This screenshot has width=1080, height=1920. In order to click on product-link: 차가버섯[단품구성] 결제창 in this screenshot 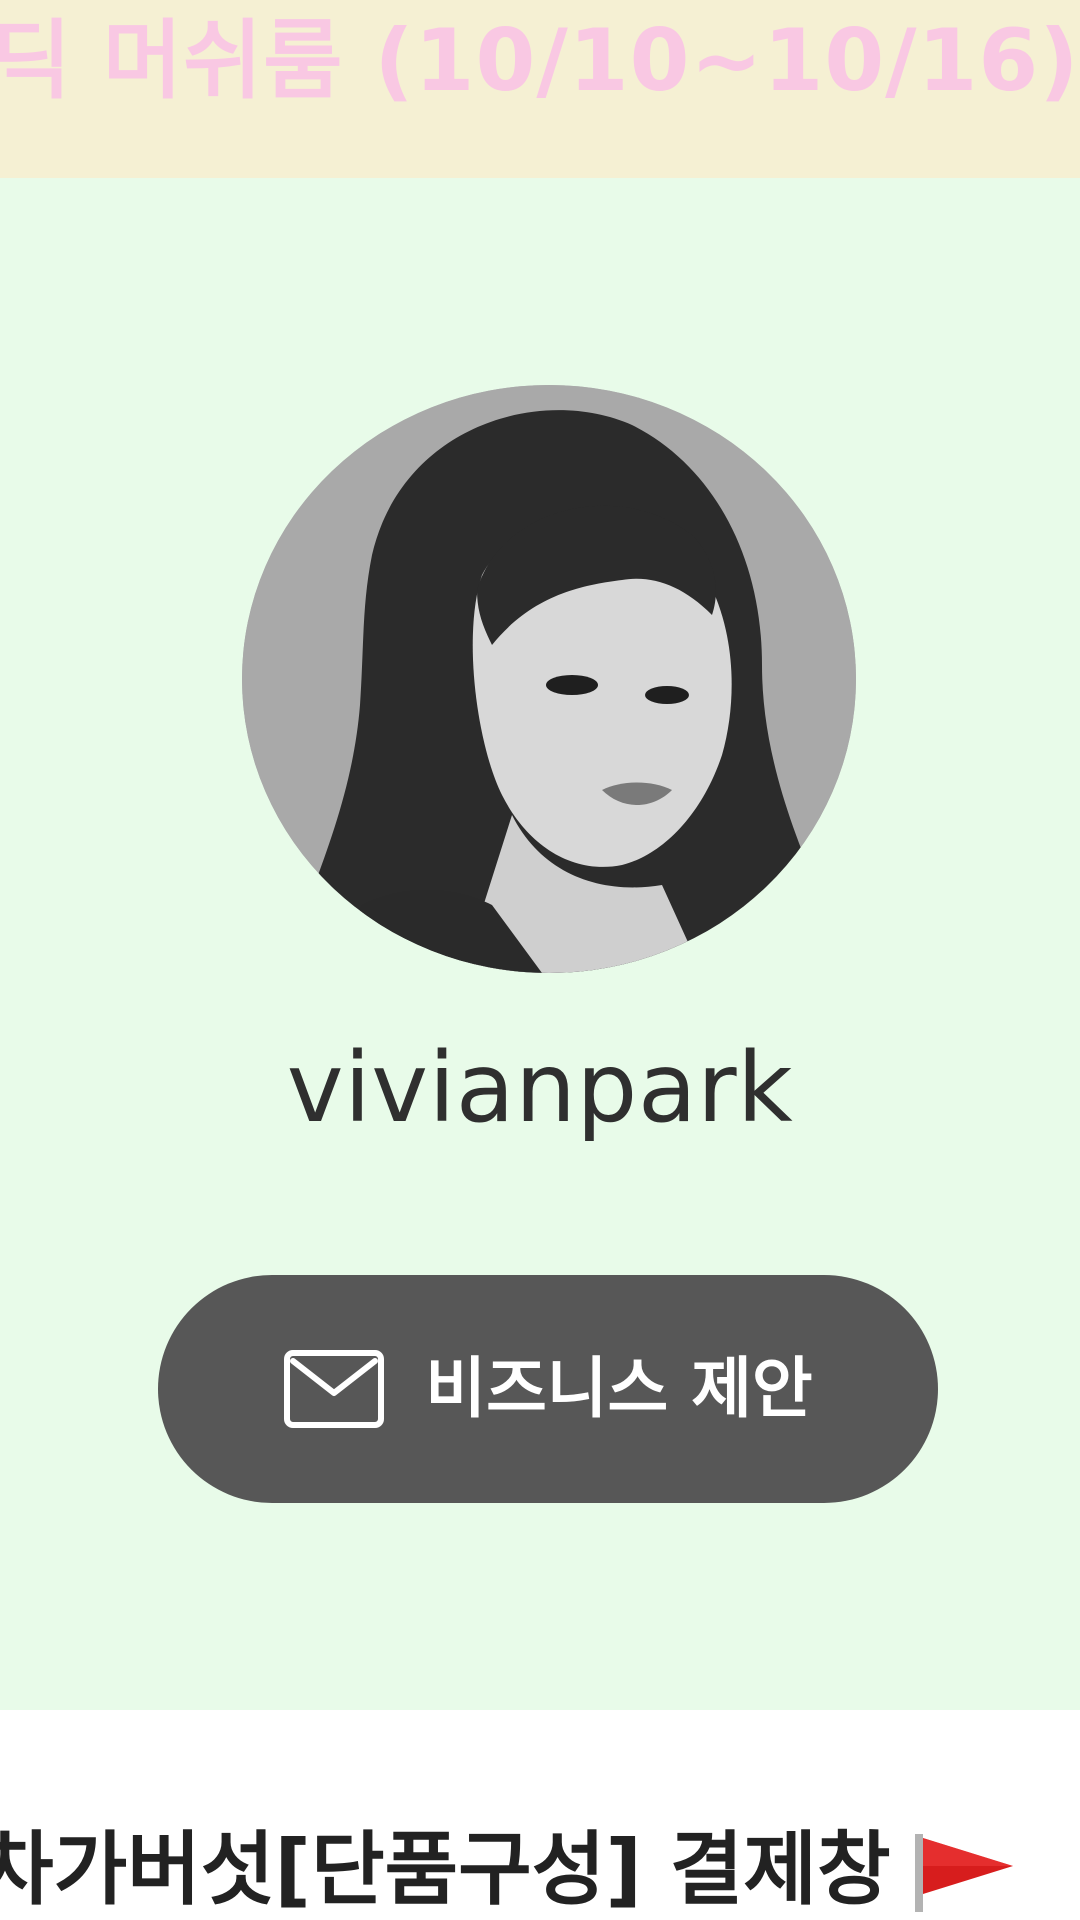, I will do `click(509, 1870)`.